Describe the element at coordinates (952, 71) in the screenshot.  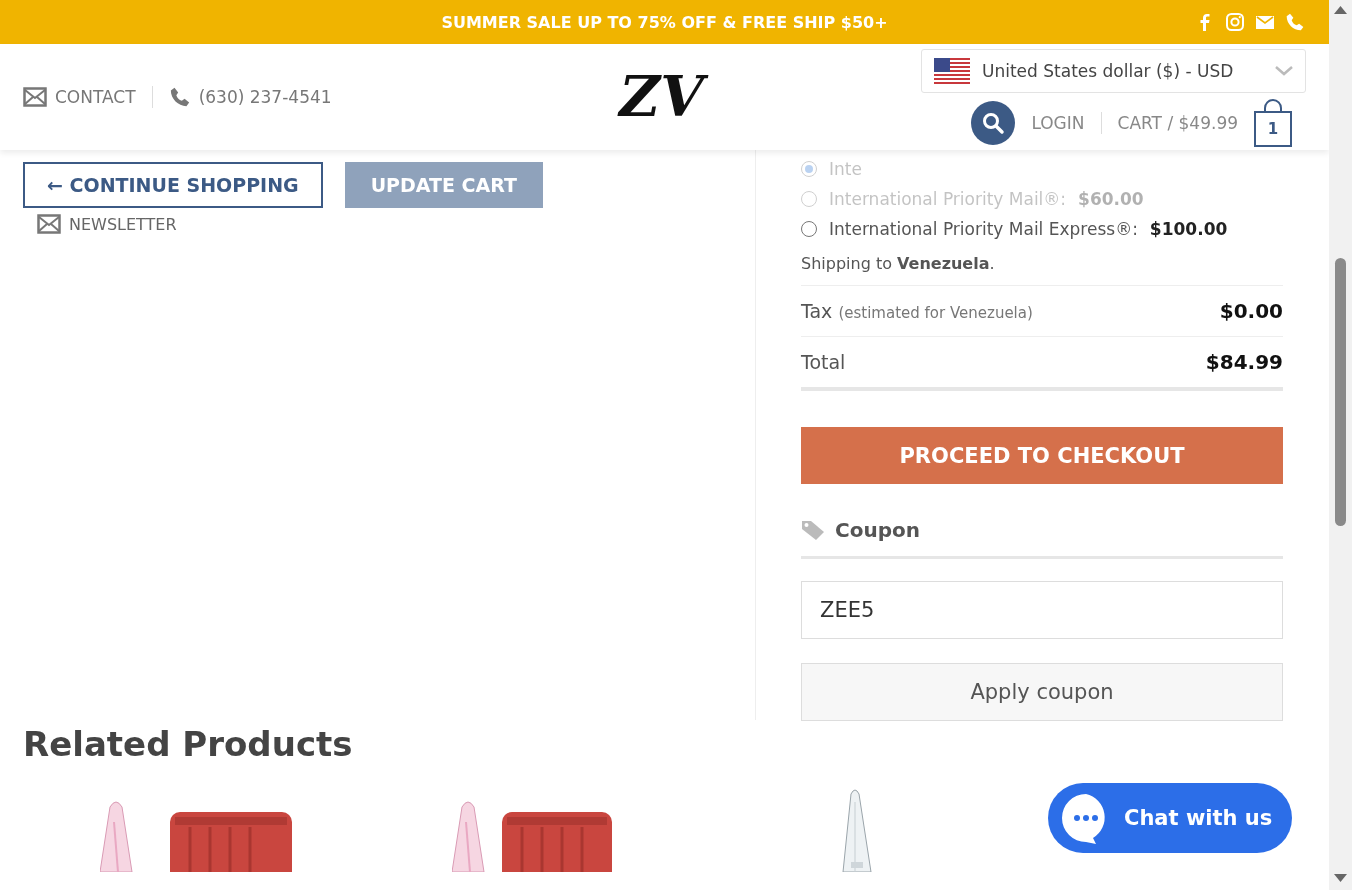
I see `flag-icon` at that location.